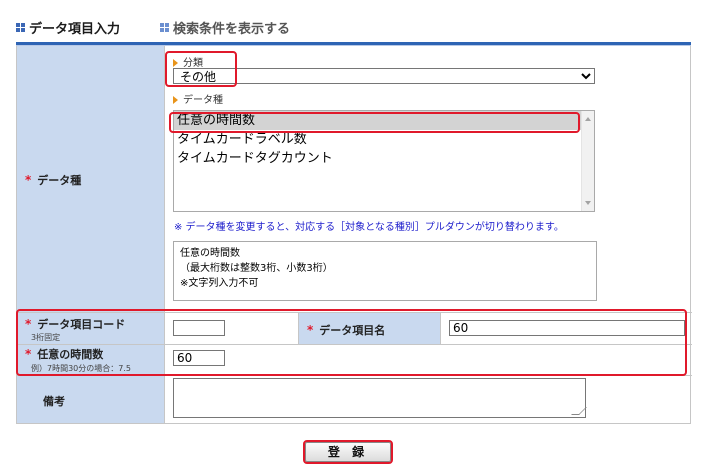 The width and height of the screenshot is (705, 472). What do you see at coordinates (90, 399) in the screenshot?
I see `remarks-label-cell: 備考` at bounding box center [90, 399].